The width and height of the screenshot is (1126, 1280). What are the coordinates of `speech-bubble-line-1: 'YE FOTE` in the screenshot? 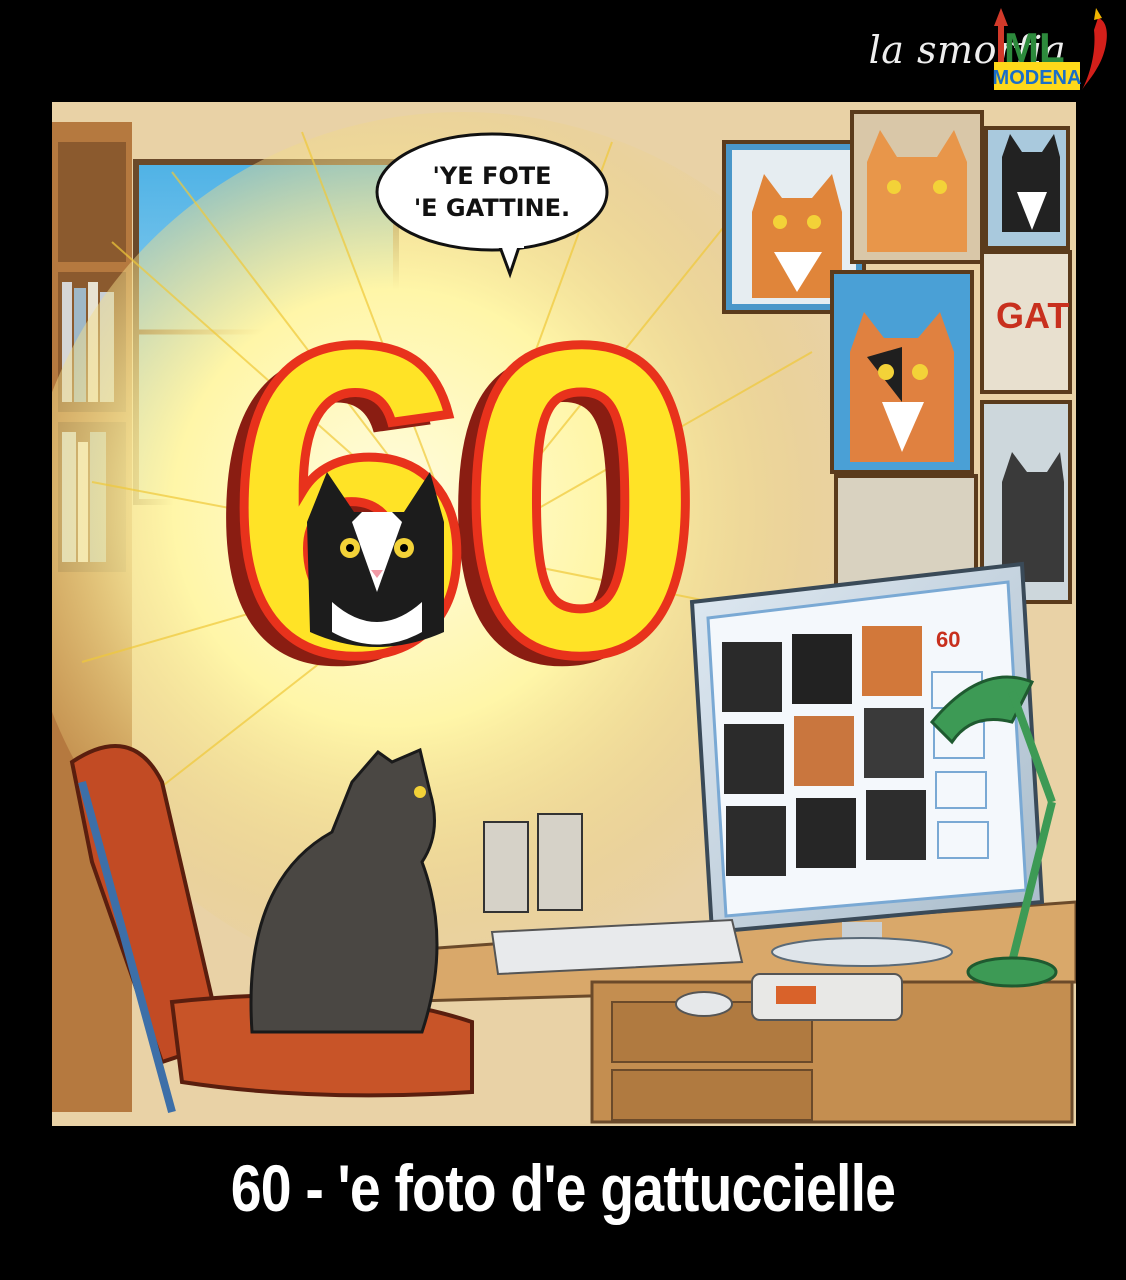 It's located at (491, 176).